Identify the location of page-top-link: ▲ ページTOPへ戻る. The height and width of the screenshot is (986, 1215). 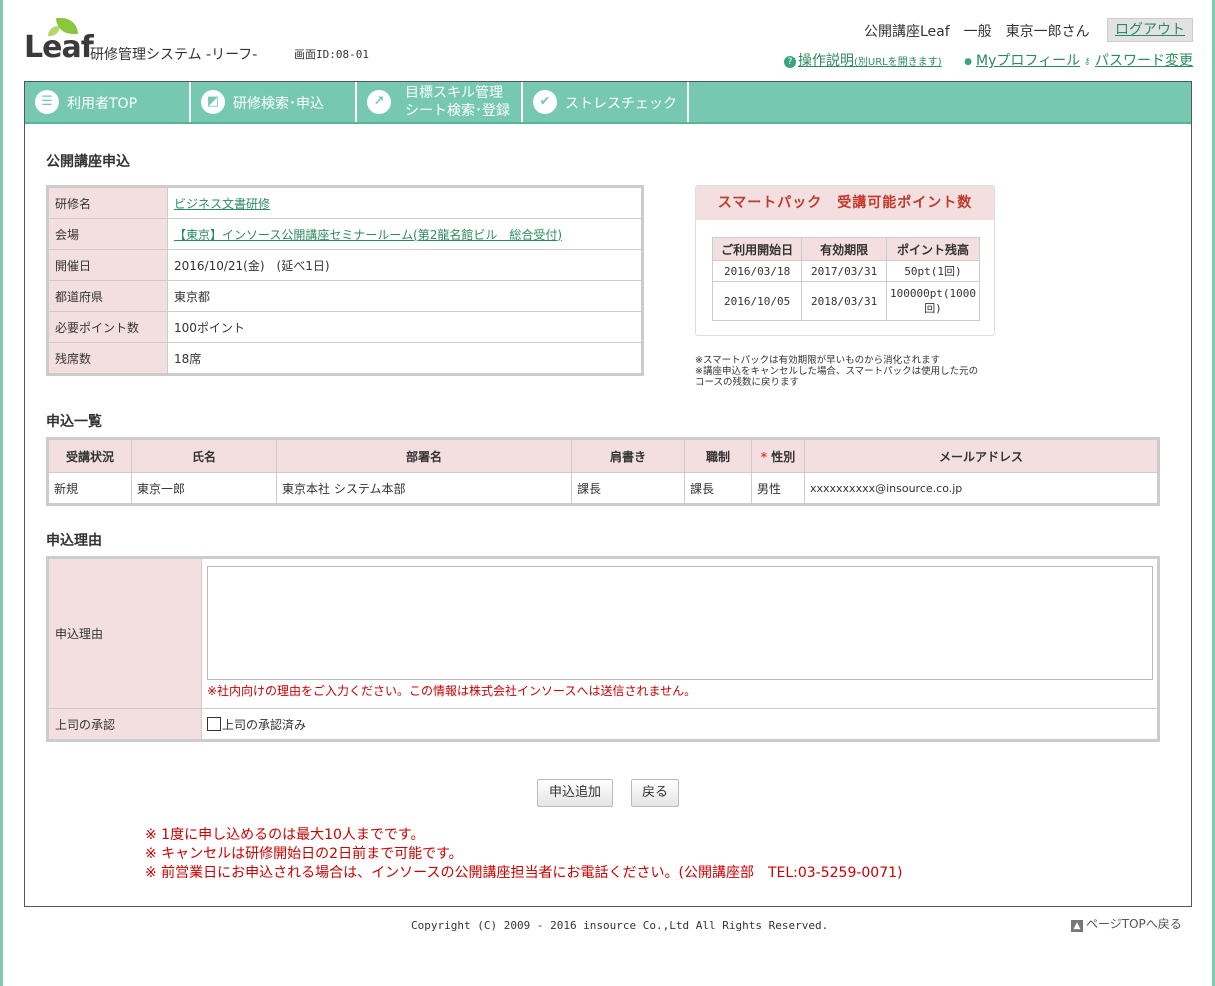
(1126, 923).